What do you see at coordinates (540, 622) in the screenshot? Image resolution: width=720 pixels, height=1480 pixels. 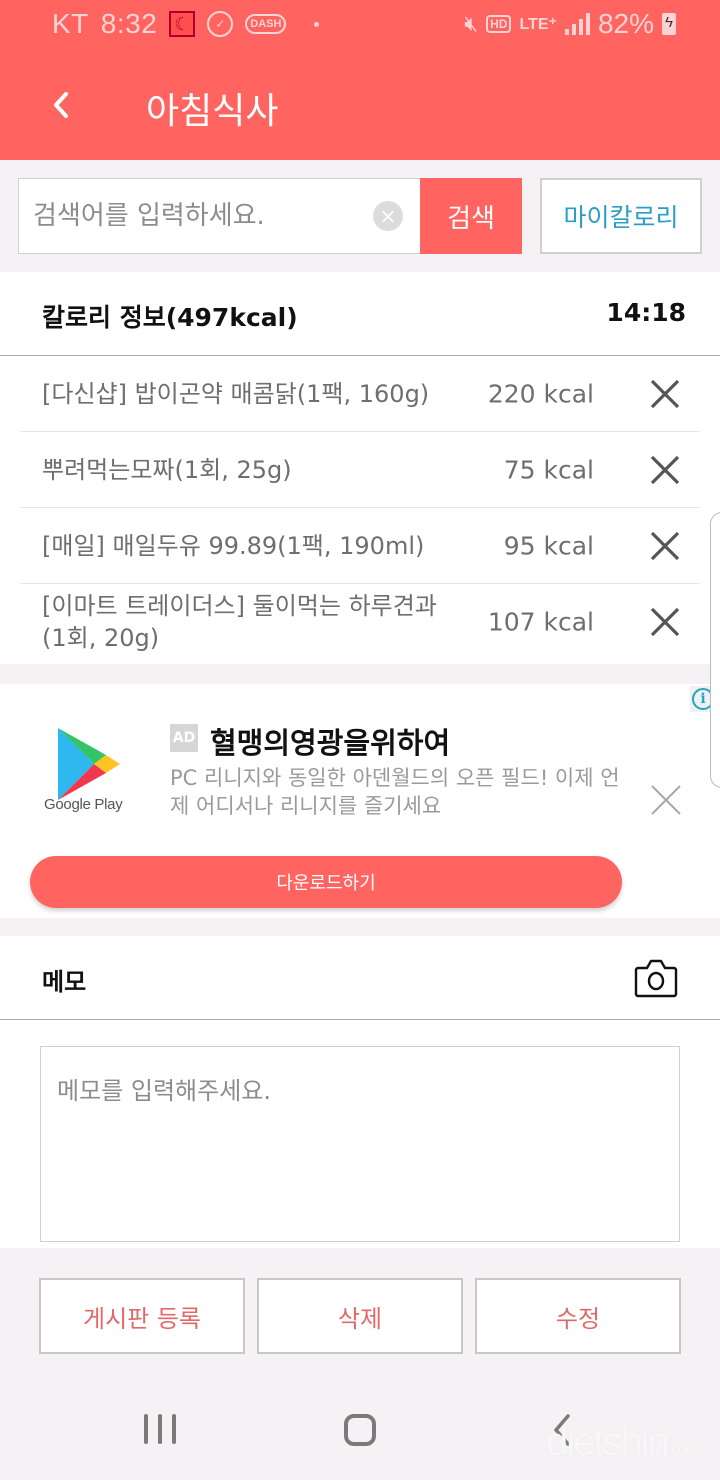 I see `food-kcal: 107 kcal` at bounding box center [540, 622].